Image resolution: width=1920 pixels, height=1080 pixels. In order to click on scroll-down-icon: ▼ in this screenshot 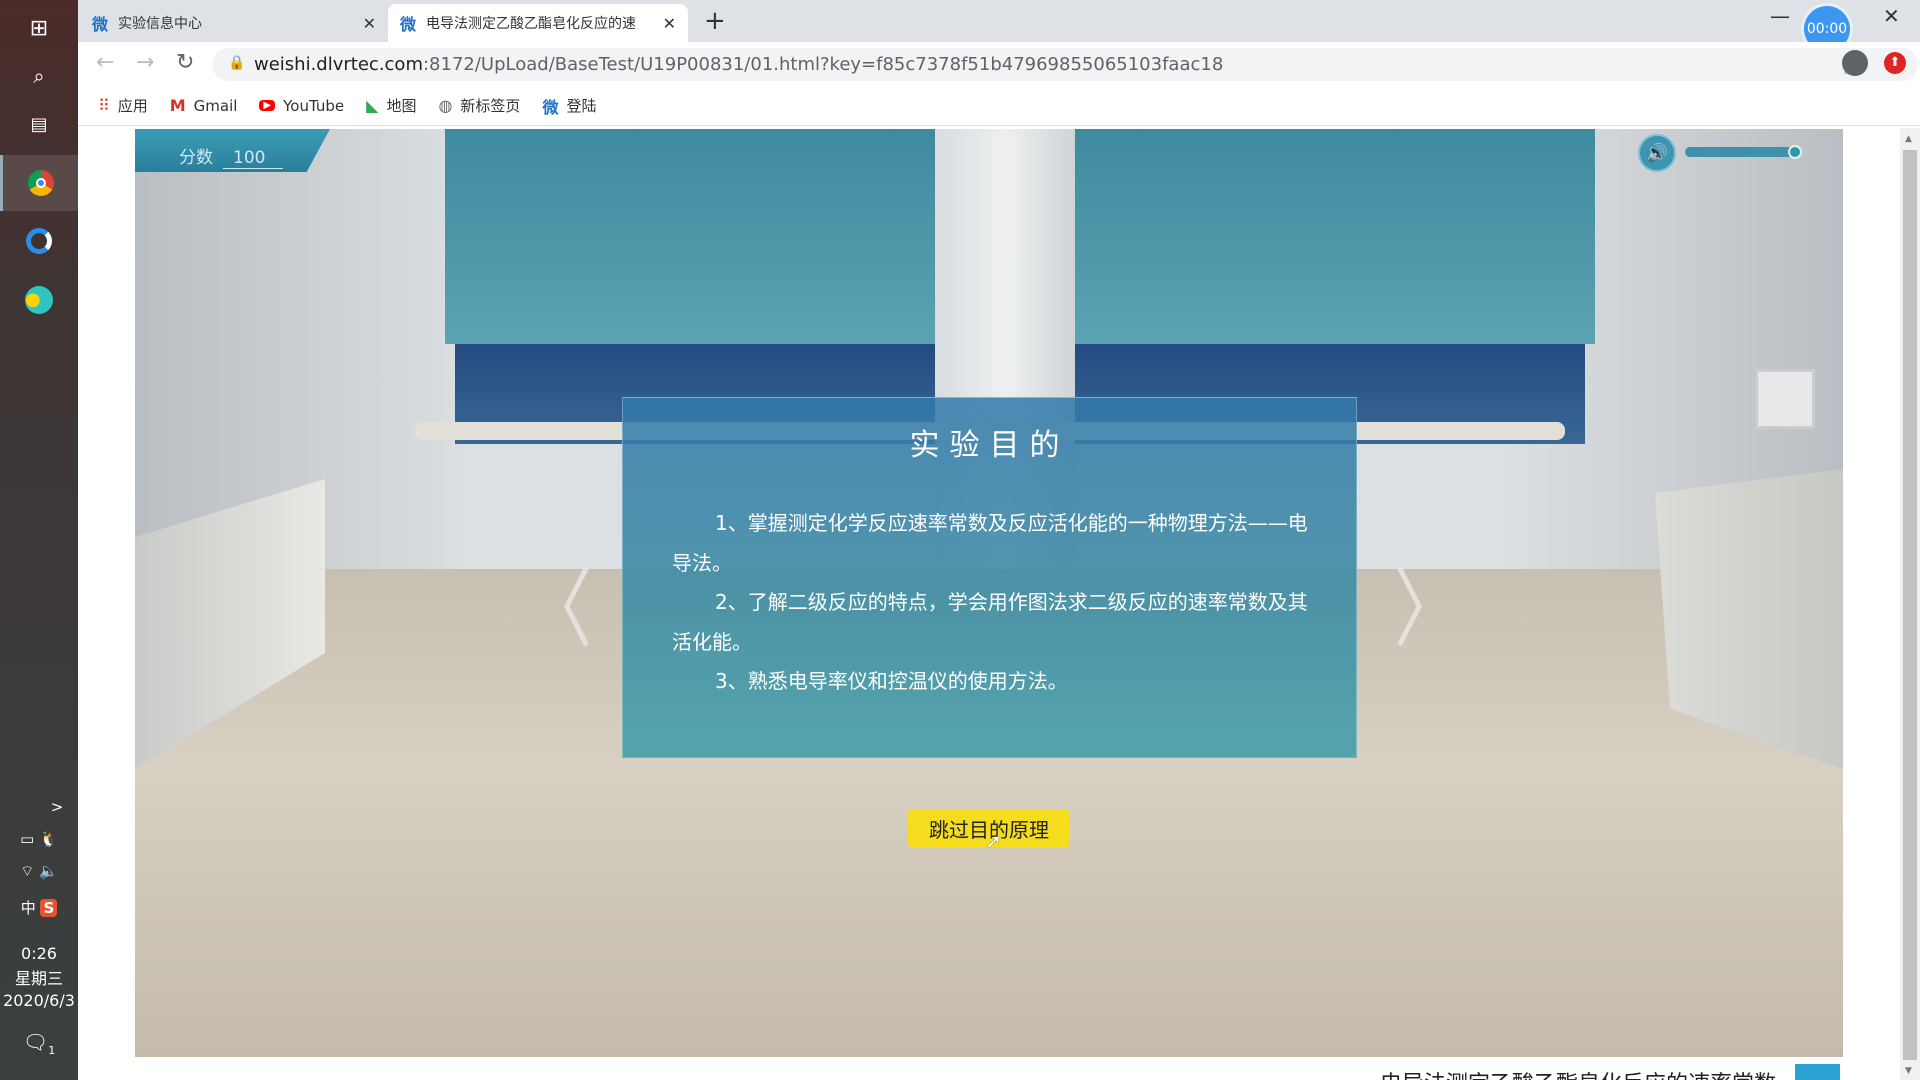, I will do `click(1908, 1071)`.